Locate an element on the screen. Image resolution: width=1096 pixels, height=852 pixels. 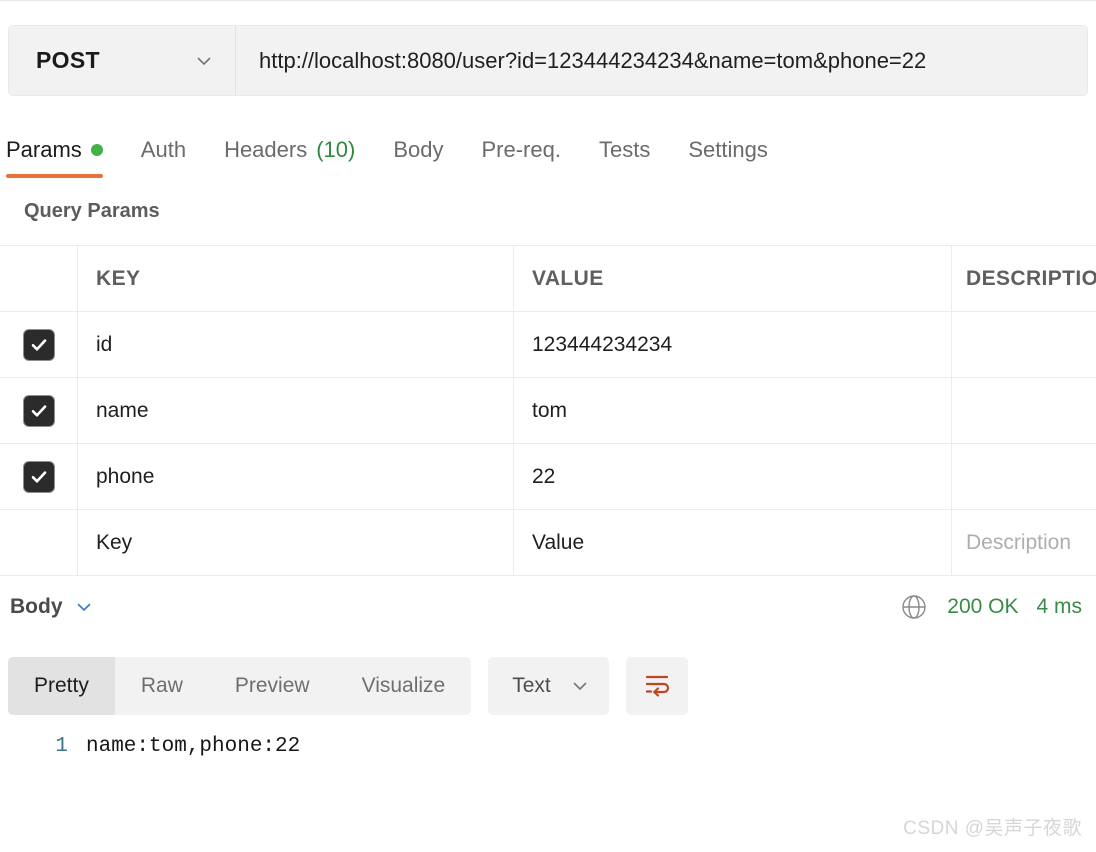
response-format-select: Text is located at coordinates (548, 686).